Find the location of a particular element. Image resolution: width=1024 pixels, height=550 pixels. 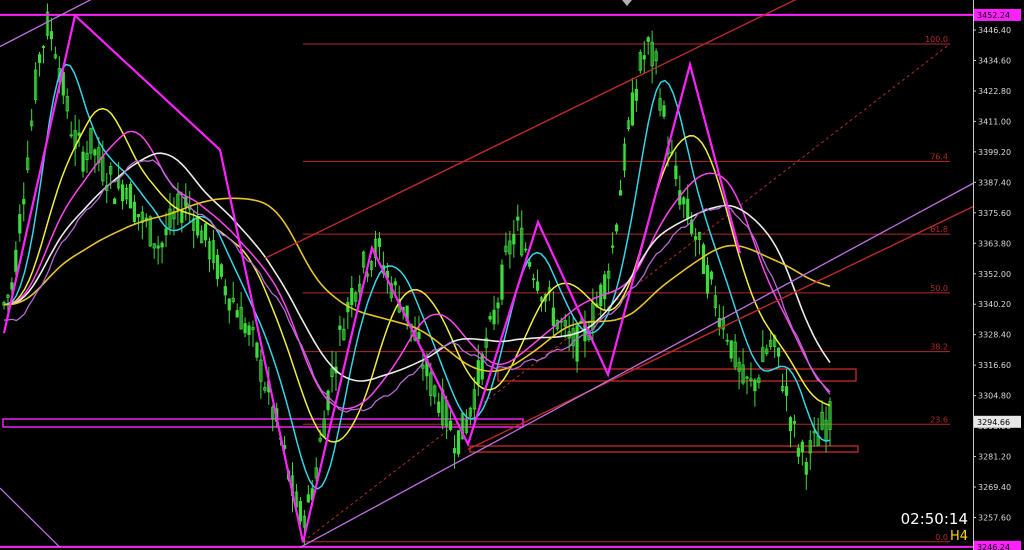

axis-tick-label: 3340.20 is located at coordinates (994, 304).